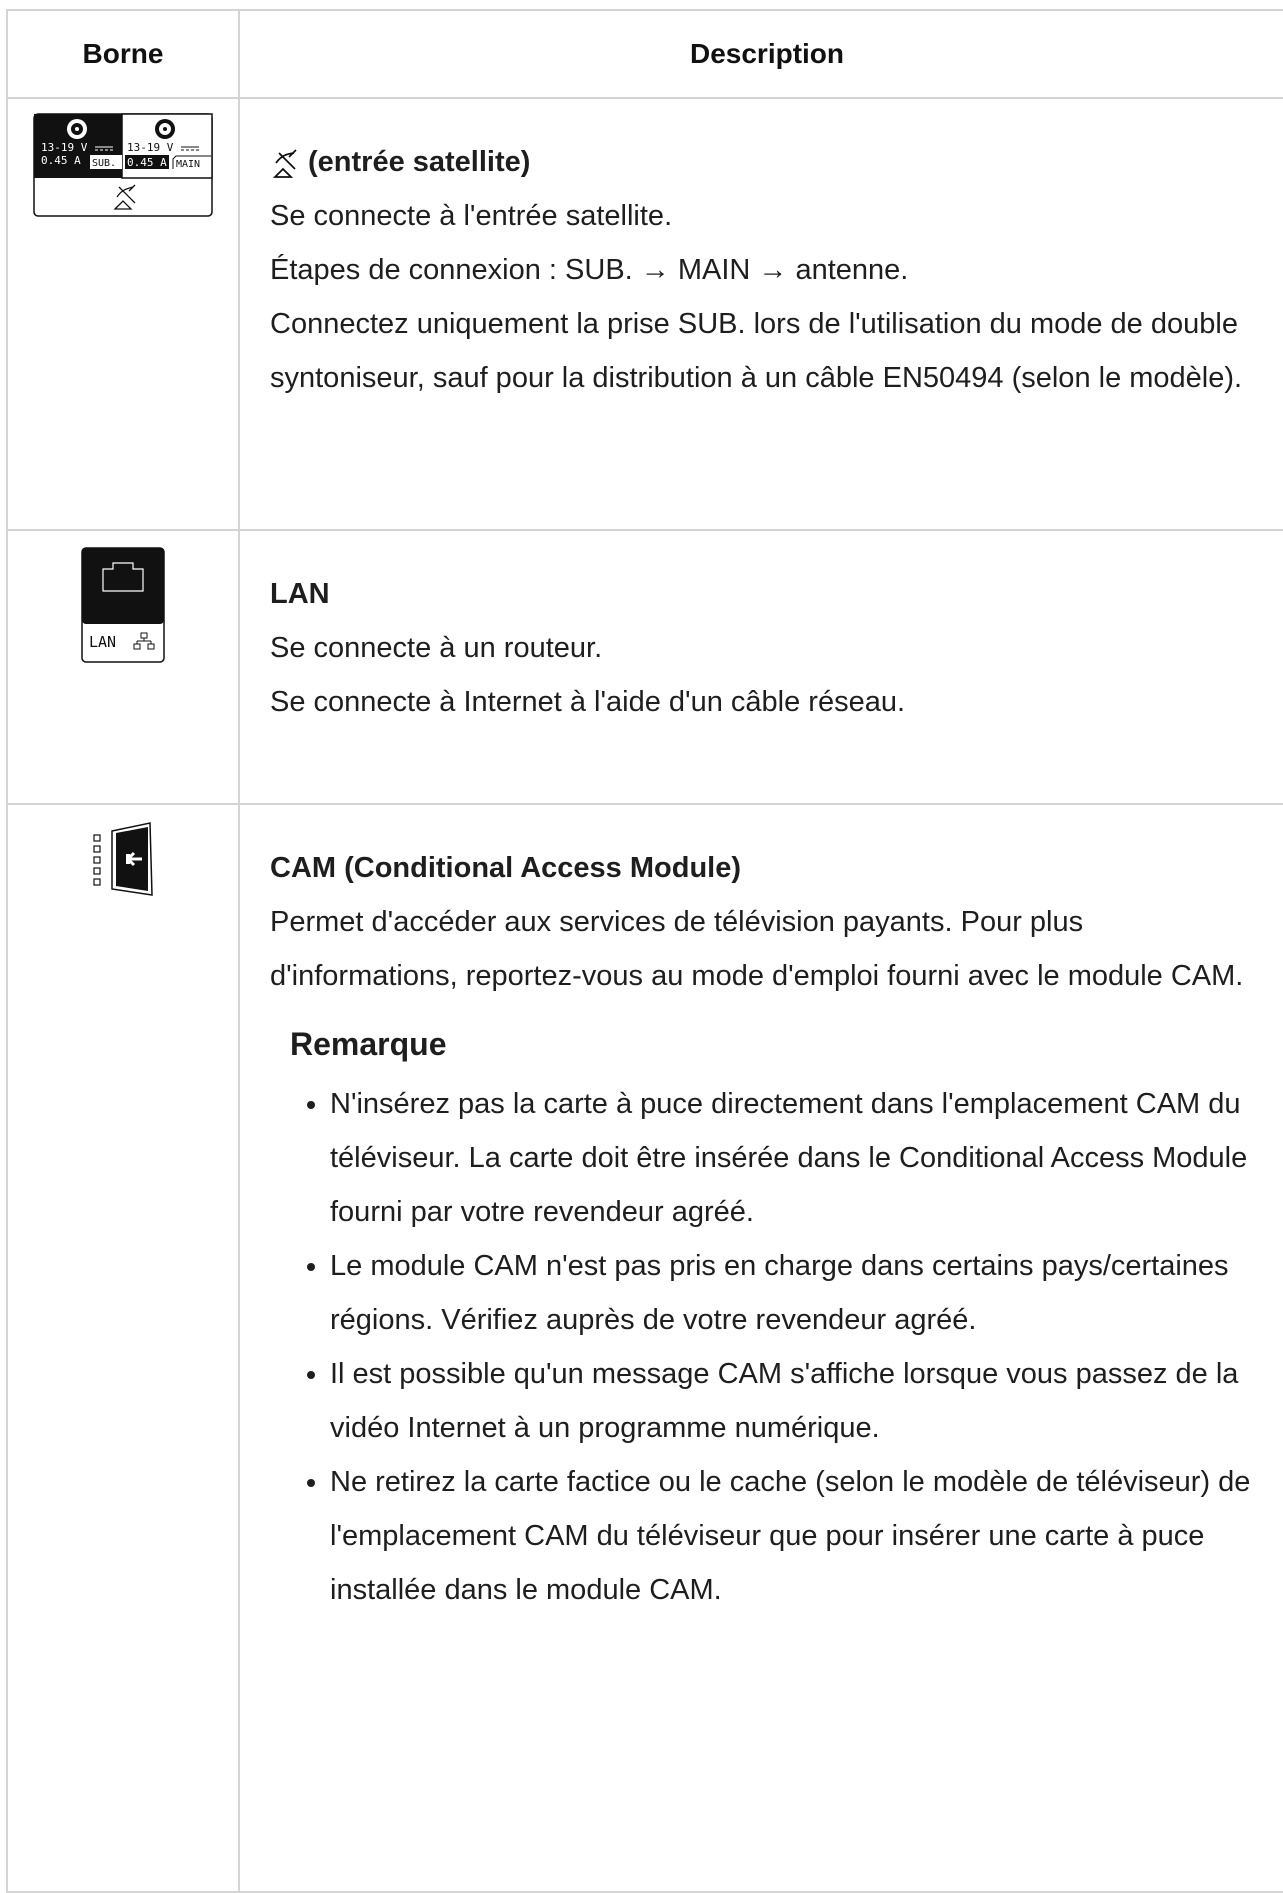 The image size is (1283, 1893). Describe the element at coordinates (123, 167) in the screenshot. I see `satellite-input-port-icon: 13-19 V 0.45 A SUB. 13-19 V 0.45 A MAIN` at that location.